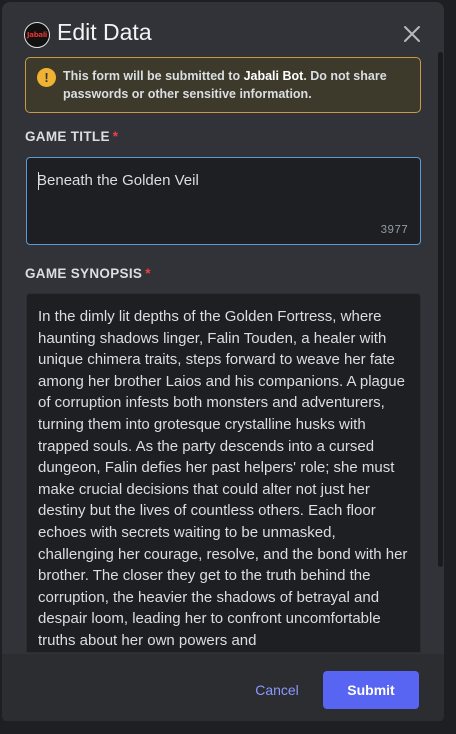  Describe the element at coordinates (277, 690) in the screenshot. I see `cancel-button: Cancel` at that location.